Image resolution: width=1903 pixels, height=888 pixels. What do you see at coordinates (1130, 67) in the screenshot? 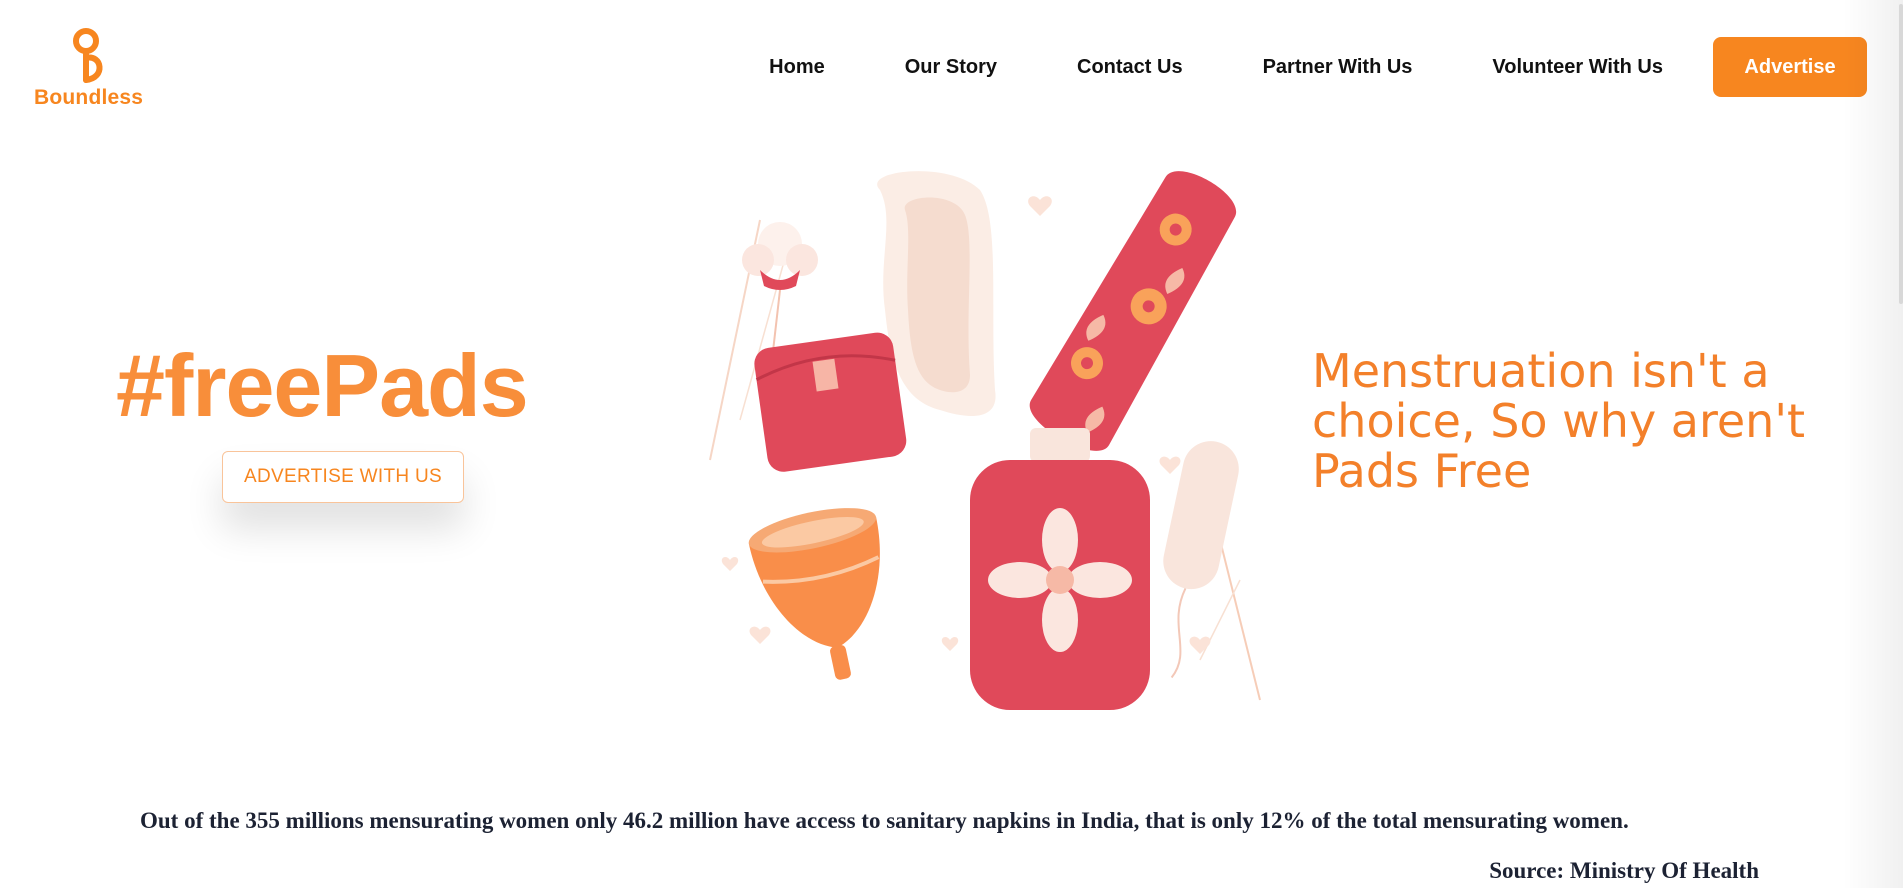
I see `nav-item-contact-us: Contact Us` at bounding box center [1130, 67].